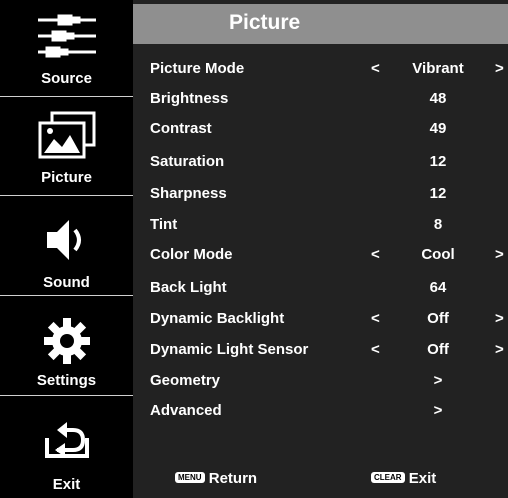 This screenshot has width=508, height=498. What do you see at coordinates (66, 380) in the screenshot?
I see `sidebar-item-label: Settings` at bounding box center [66, 380].